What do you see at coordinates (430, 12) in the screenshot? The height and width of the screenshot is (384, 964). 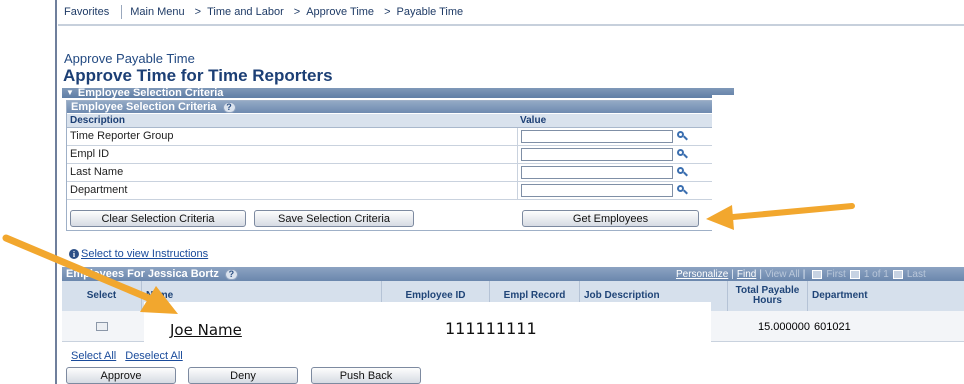 I see `breadcrumb-payable-time: Payable Time` at bounding box center [430, 12].